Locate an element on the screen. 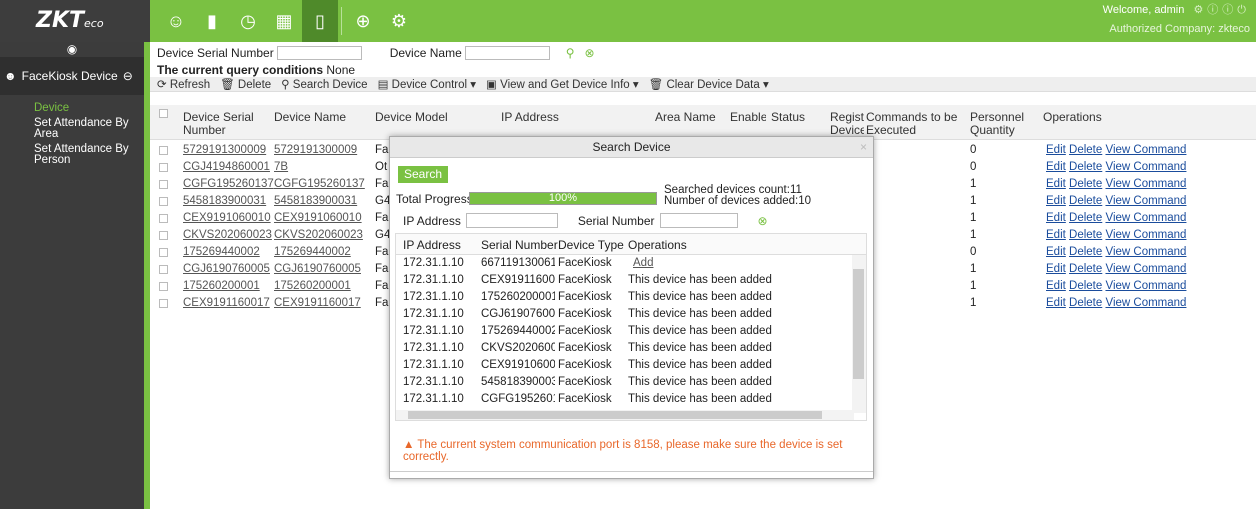 This screenshot has height=509, width=1256. sidebar-title: ☻ FaceKiosk Device ⊖ is located at coordinates (72, 76).